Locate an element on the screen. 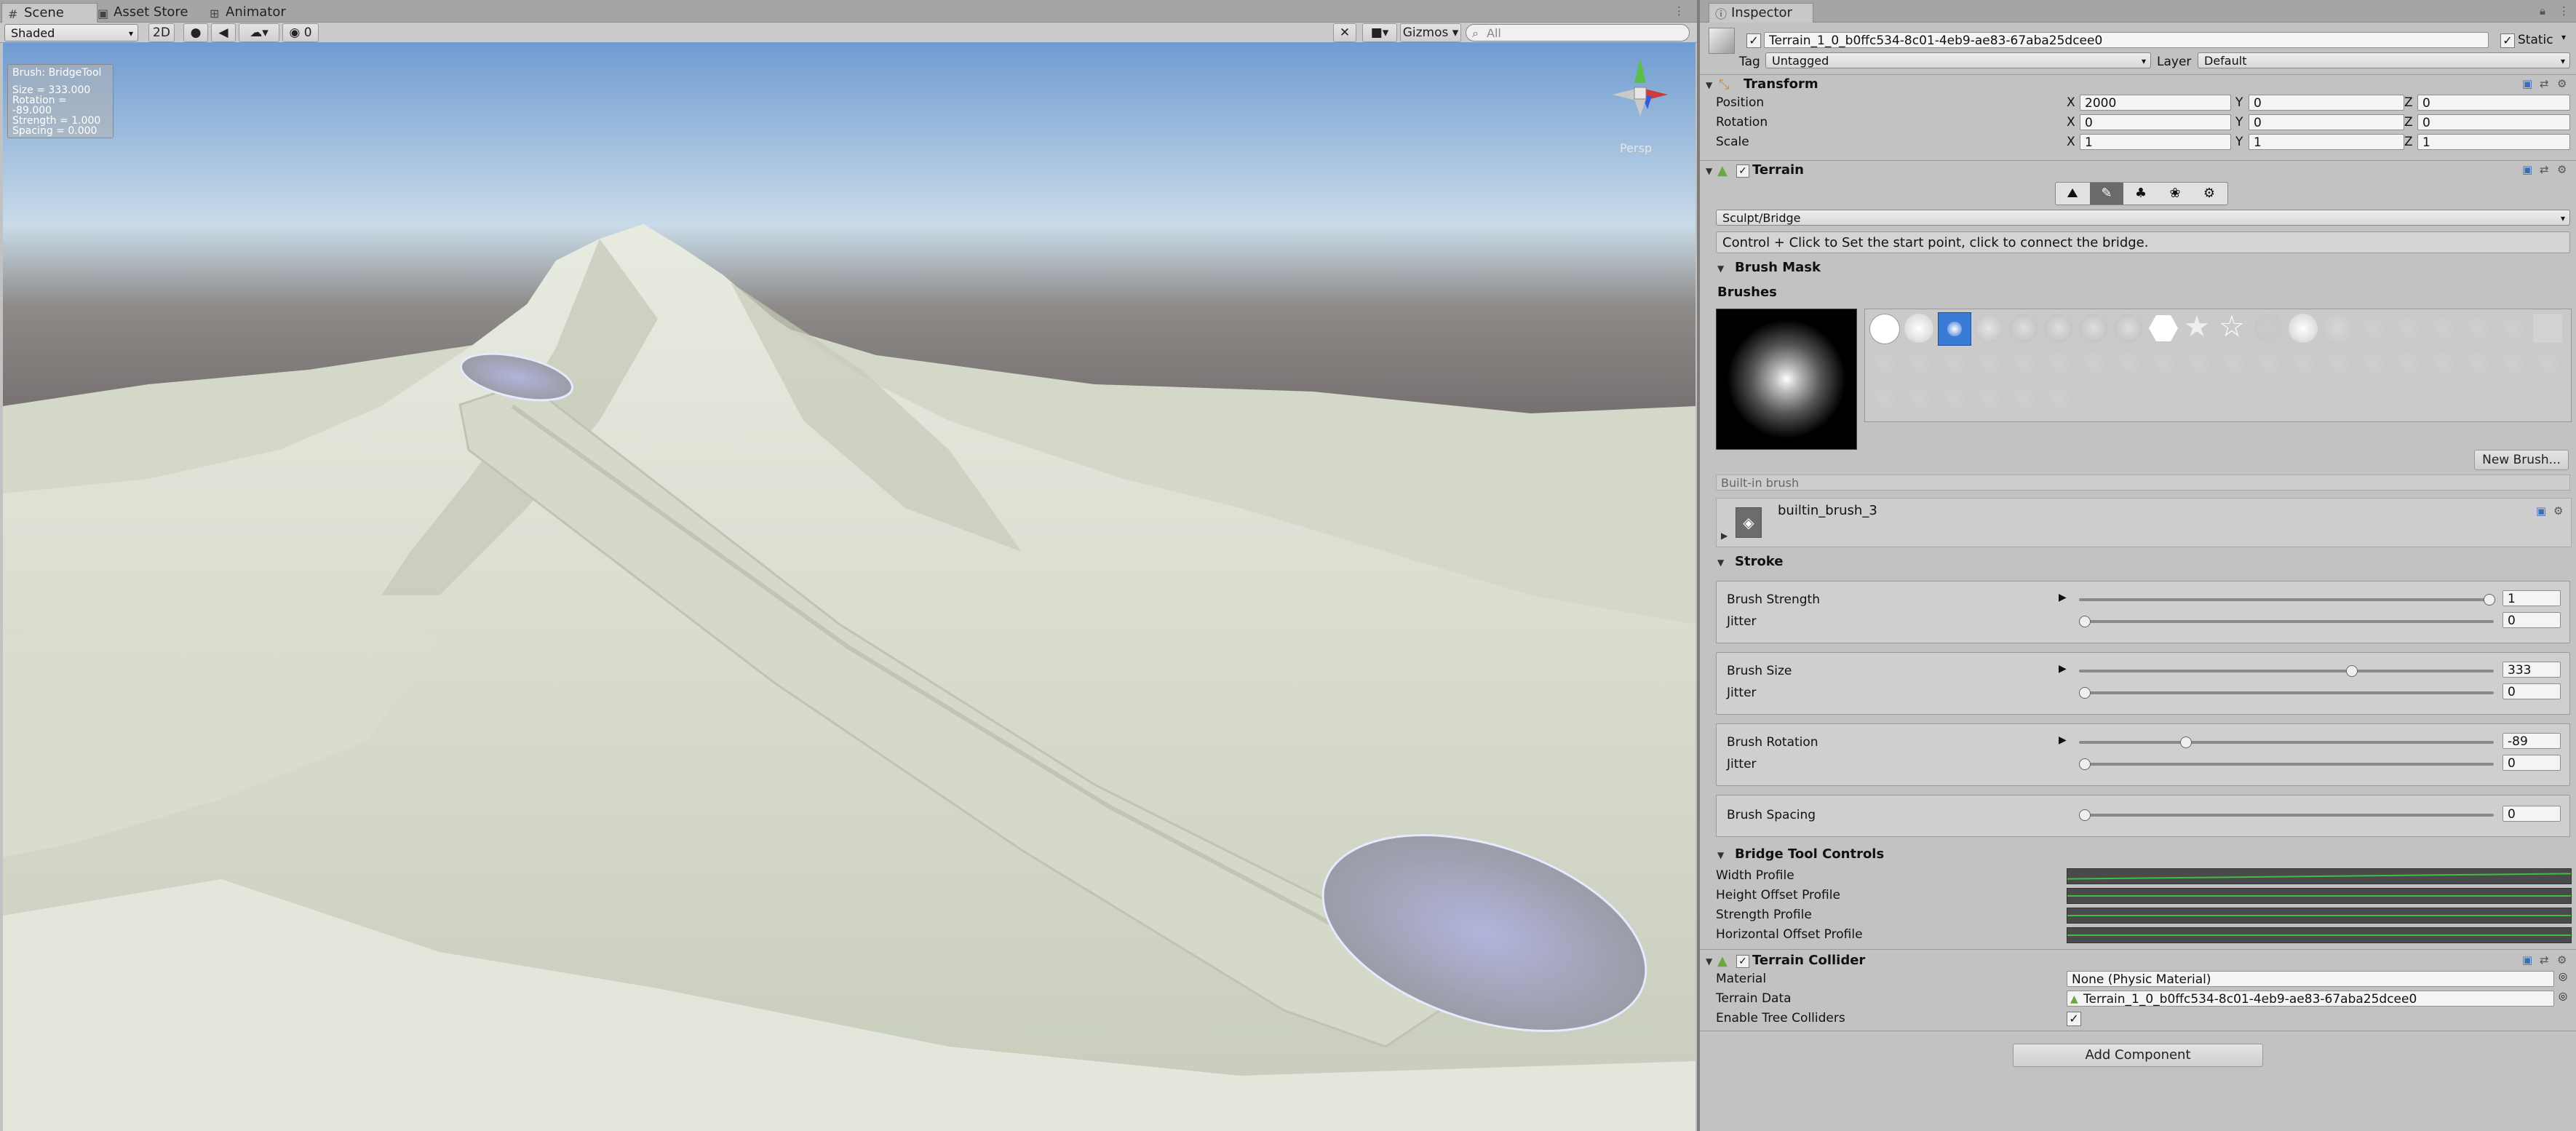 The height and width of the screenshot is (1131, 2576). brush-spacing-slider is located at coordinates (2286, 815).